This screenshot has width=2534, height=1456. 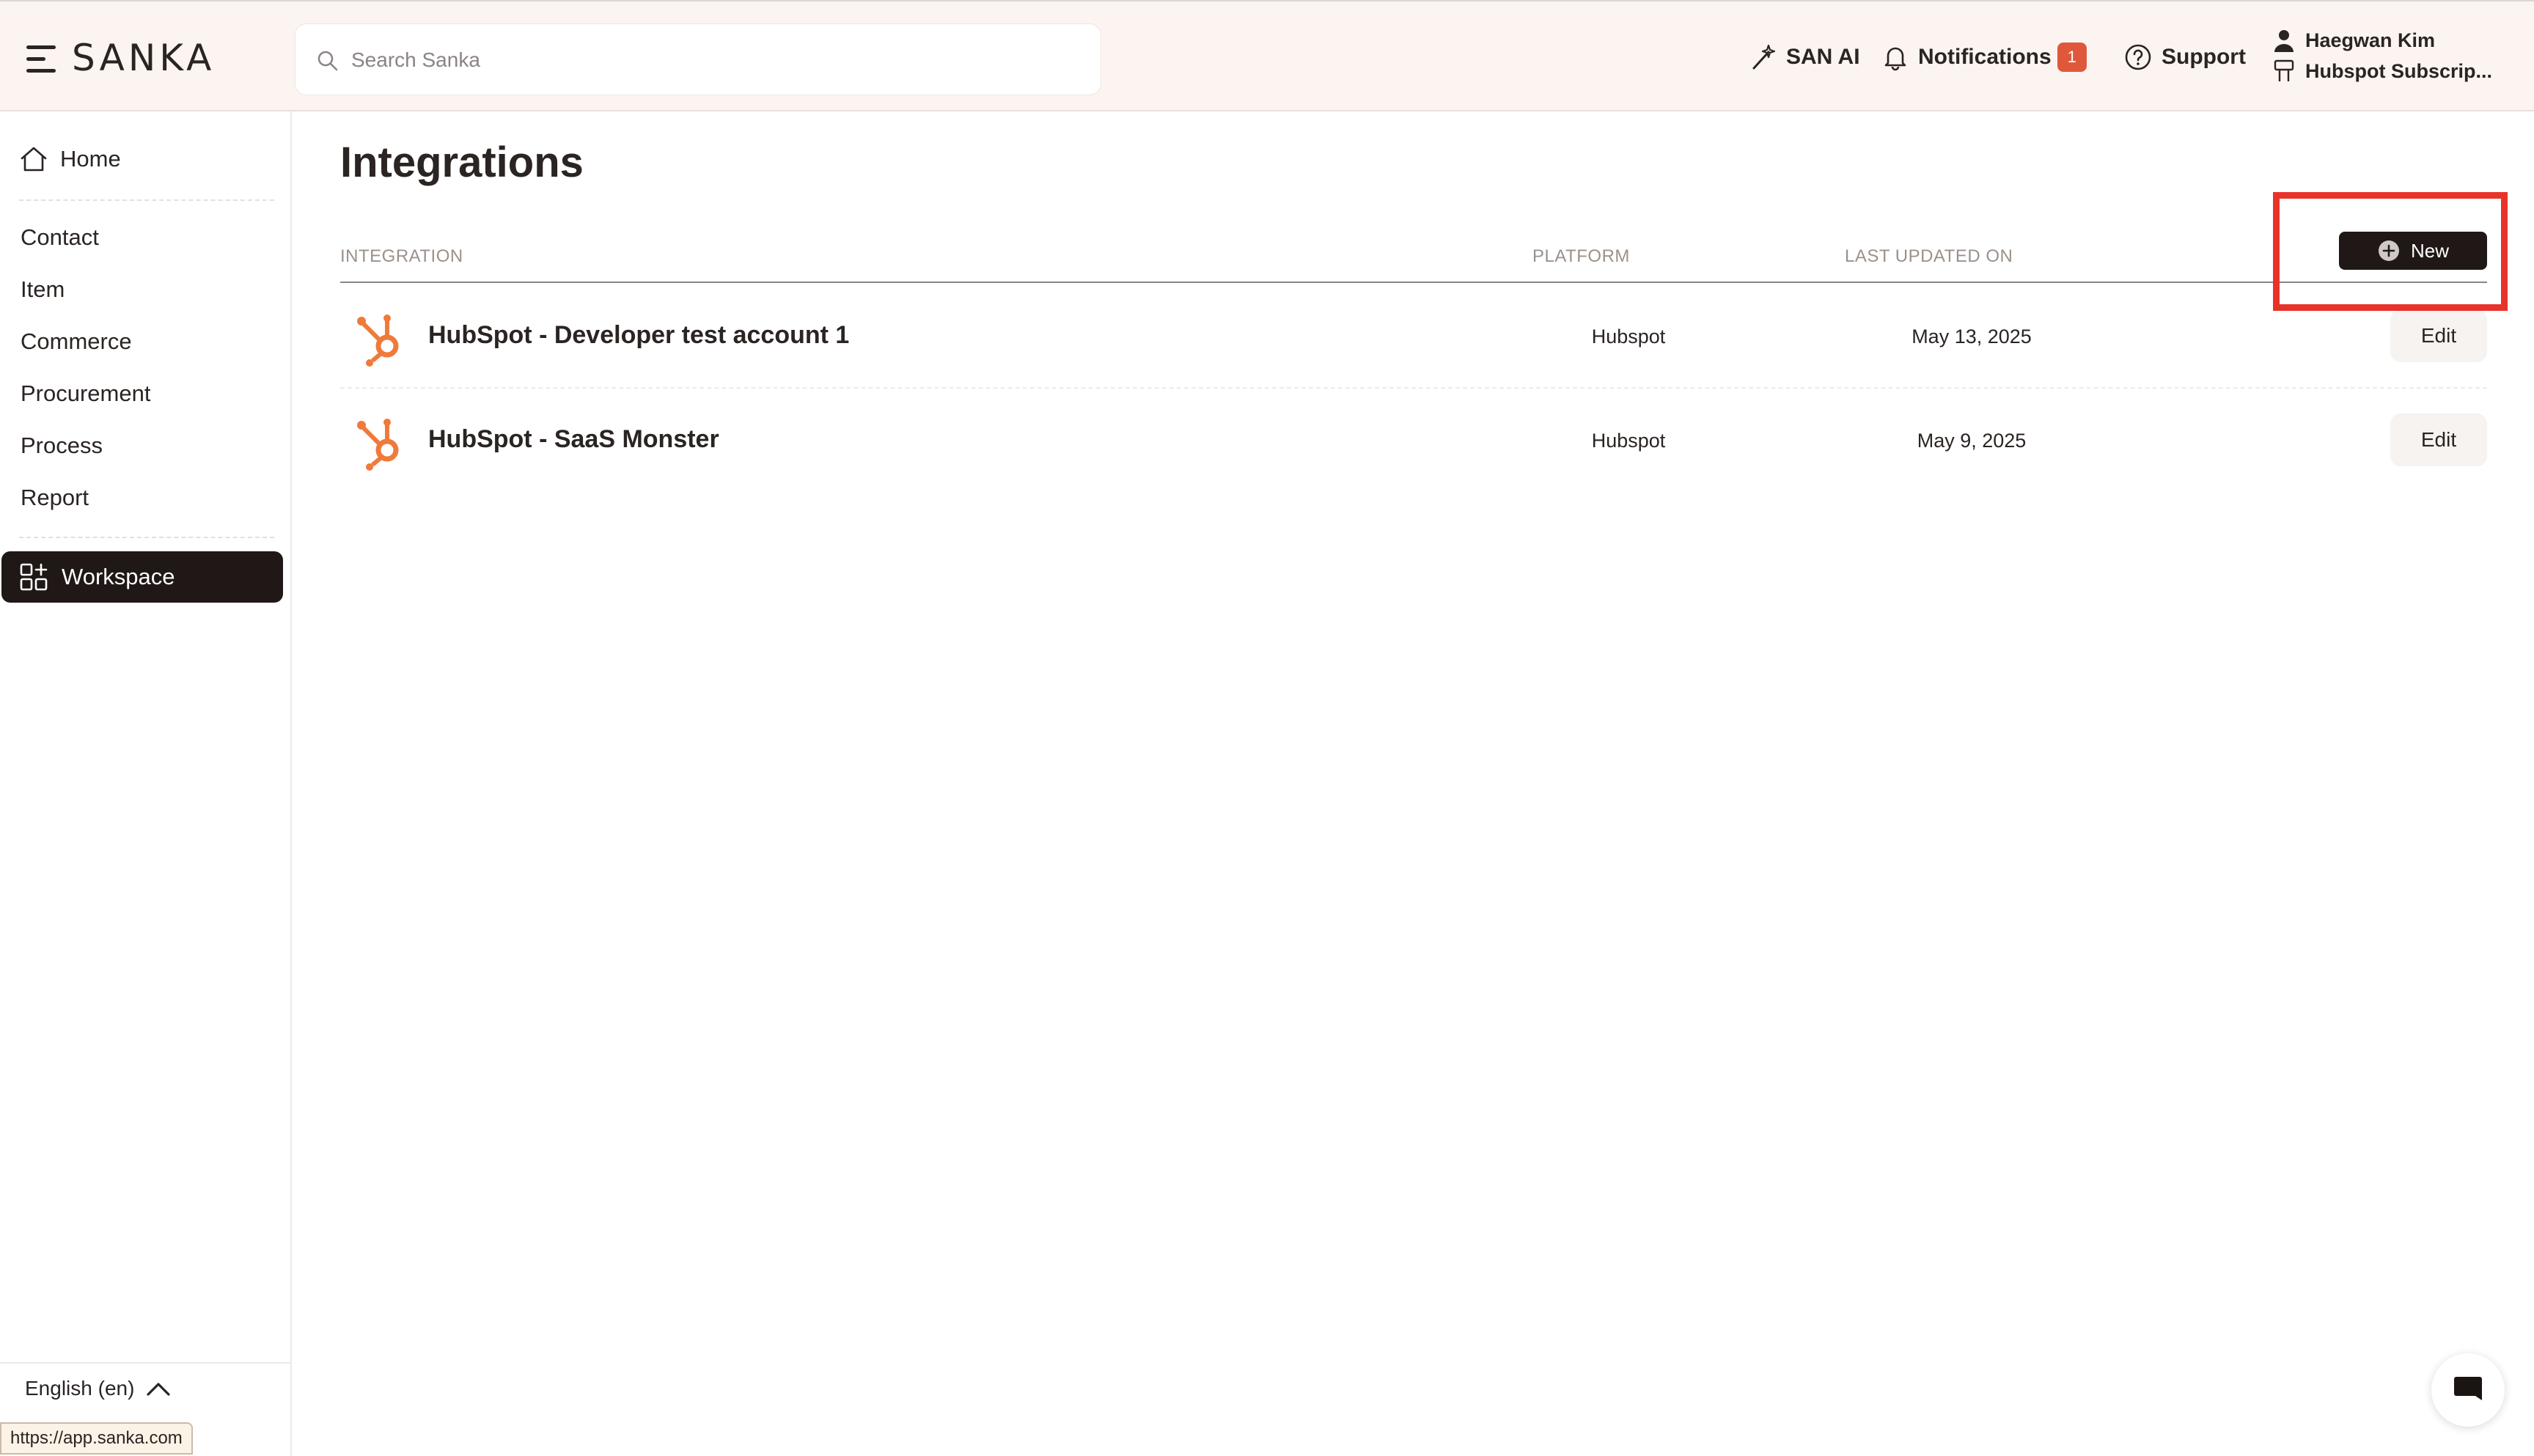 I want to click on support-label: Support, so click(x=2204, y=57).